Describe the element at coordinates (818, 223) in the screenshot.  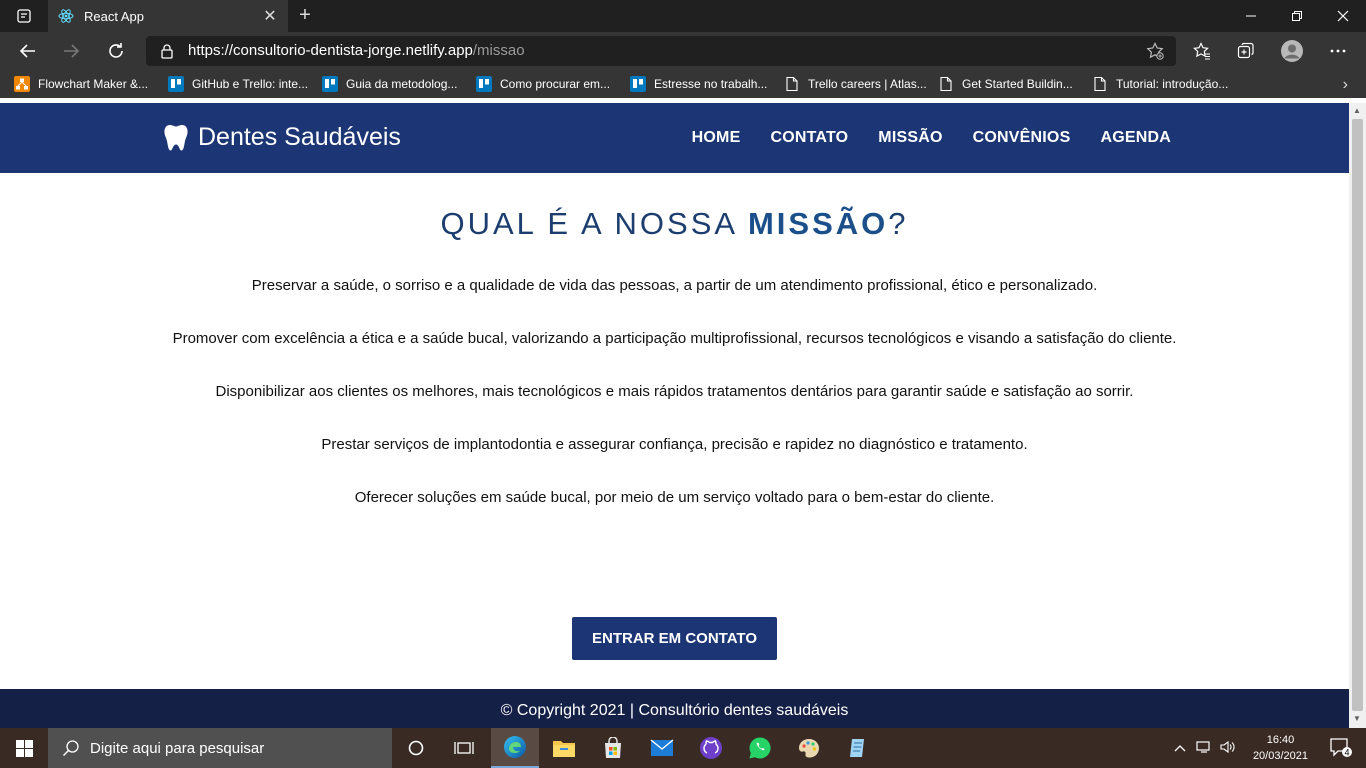
I see `title-bold: MISSÃO` at that location.